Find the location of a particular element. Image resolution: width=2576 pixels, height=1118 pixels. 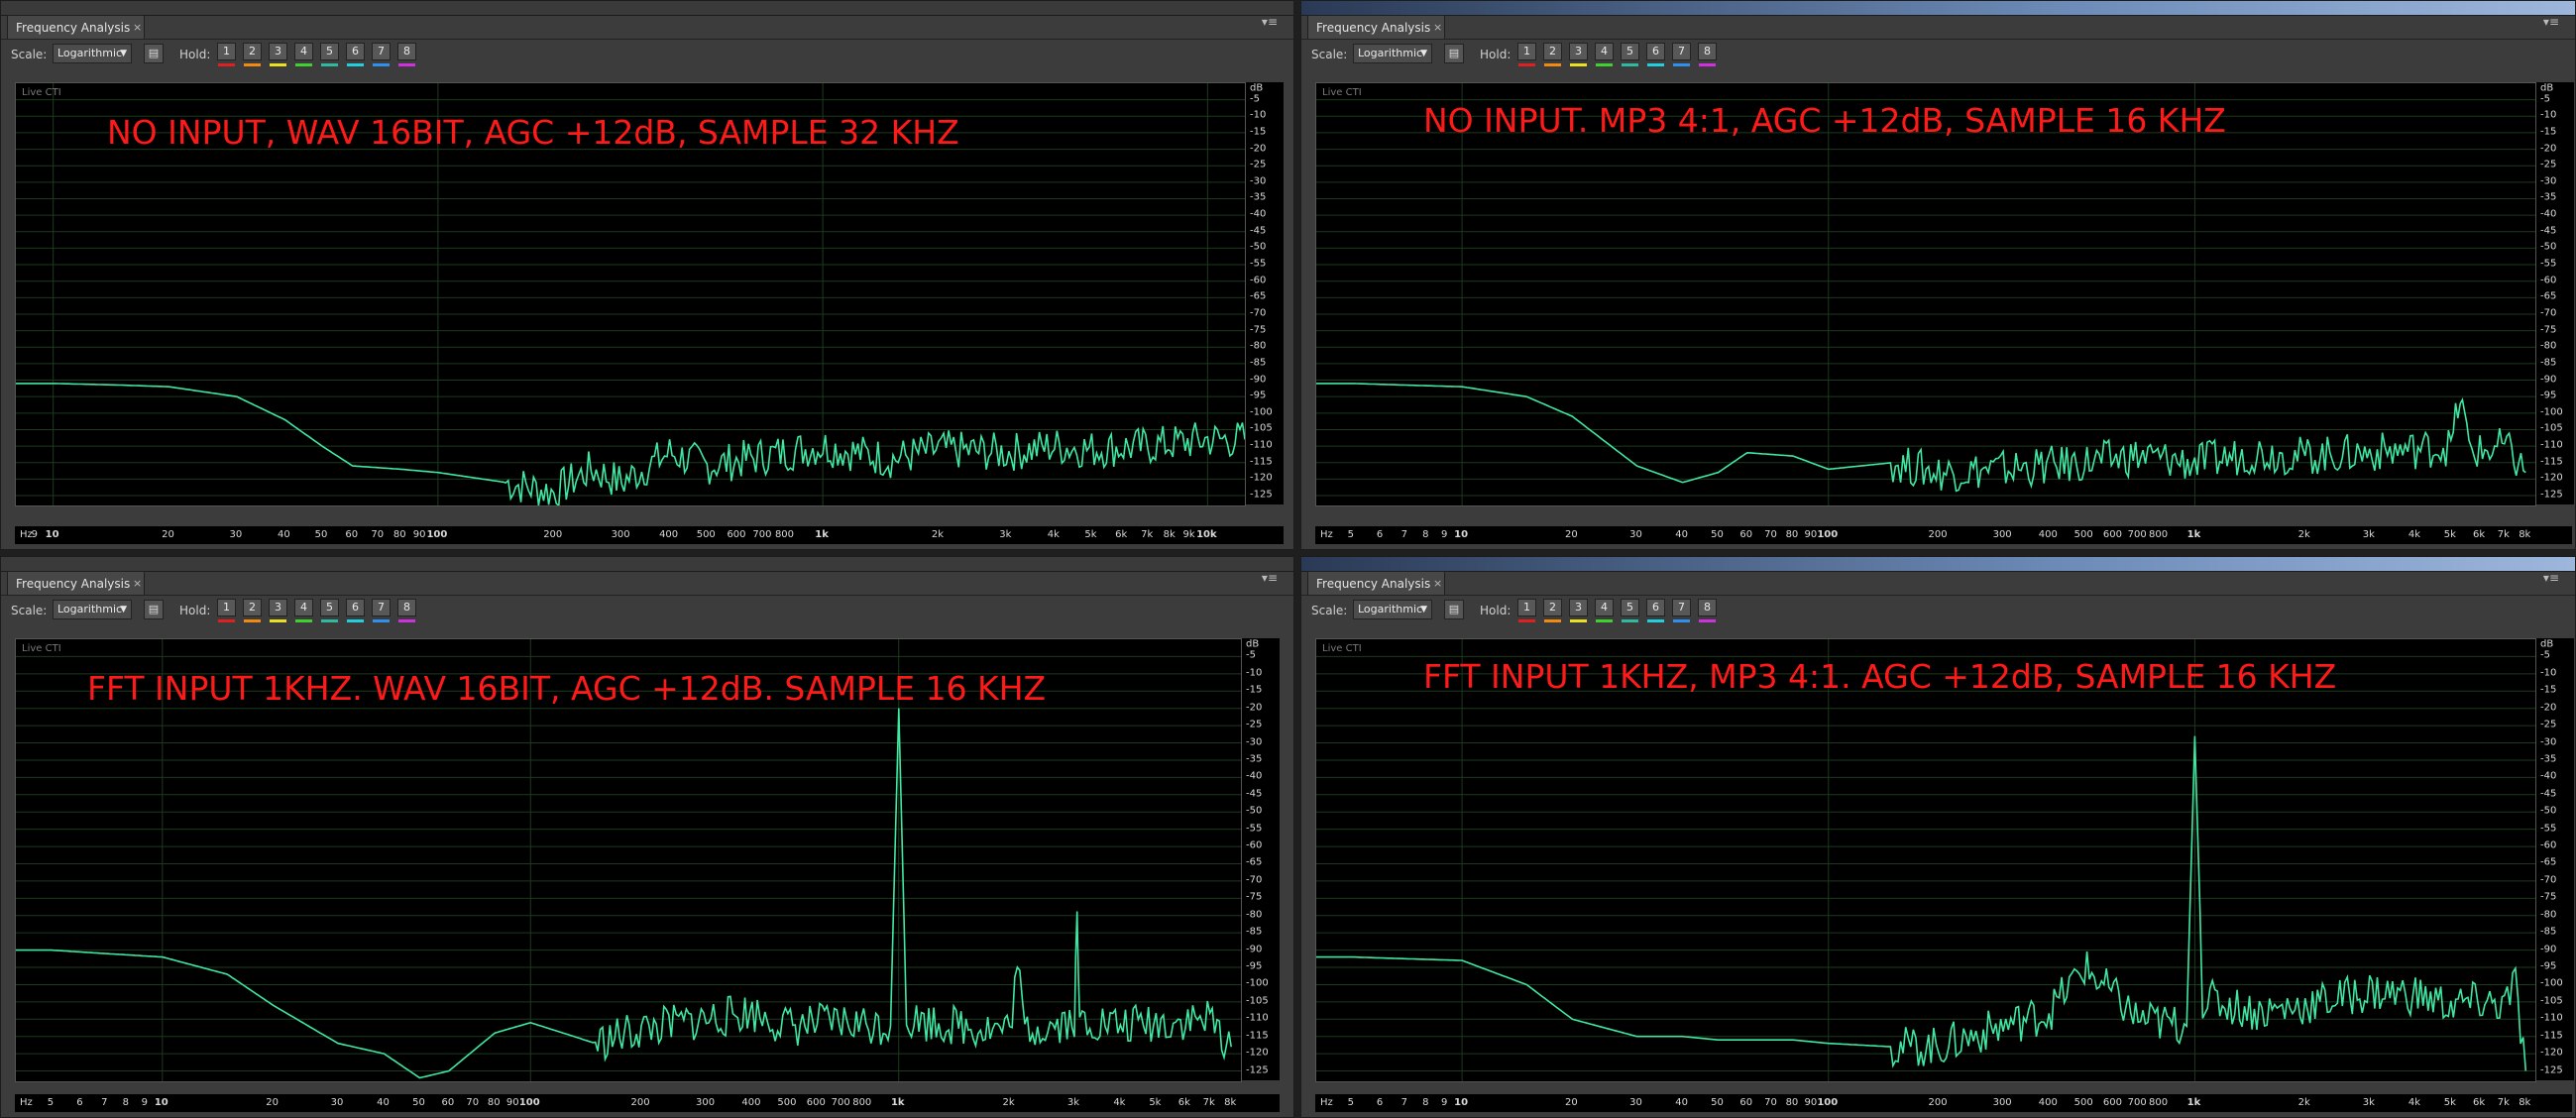

y-tick-label: -25 is located at coordinates (1254, 724).